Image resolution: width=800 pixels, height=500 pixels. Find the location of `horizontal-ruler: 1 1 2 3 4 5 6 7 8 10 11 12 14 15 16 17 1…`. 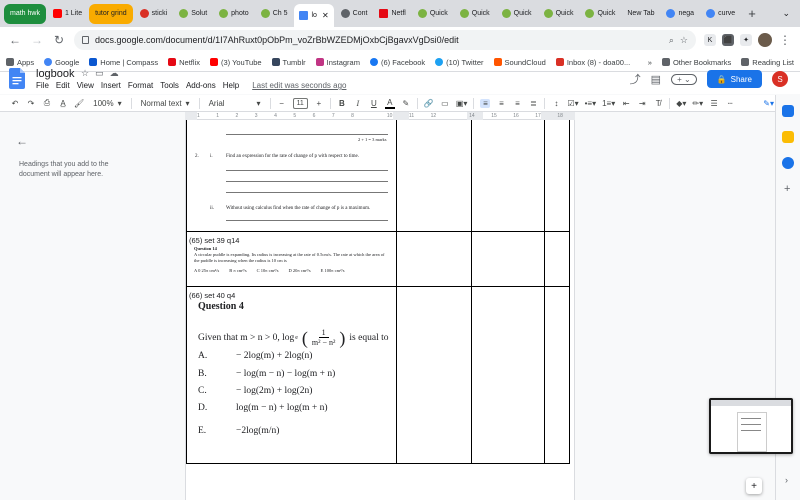

horizontal-ruler: 1 1 2 3 4 5 6 7 8 10 11 12 14 15 16 17 1… is located at coordinates (380, 116).